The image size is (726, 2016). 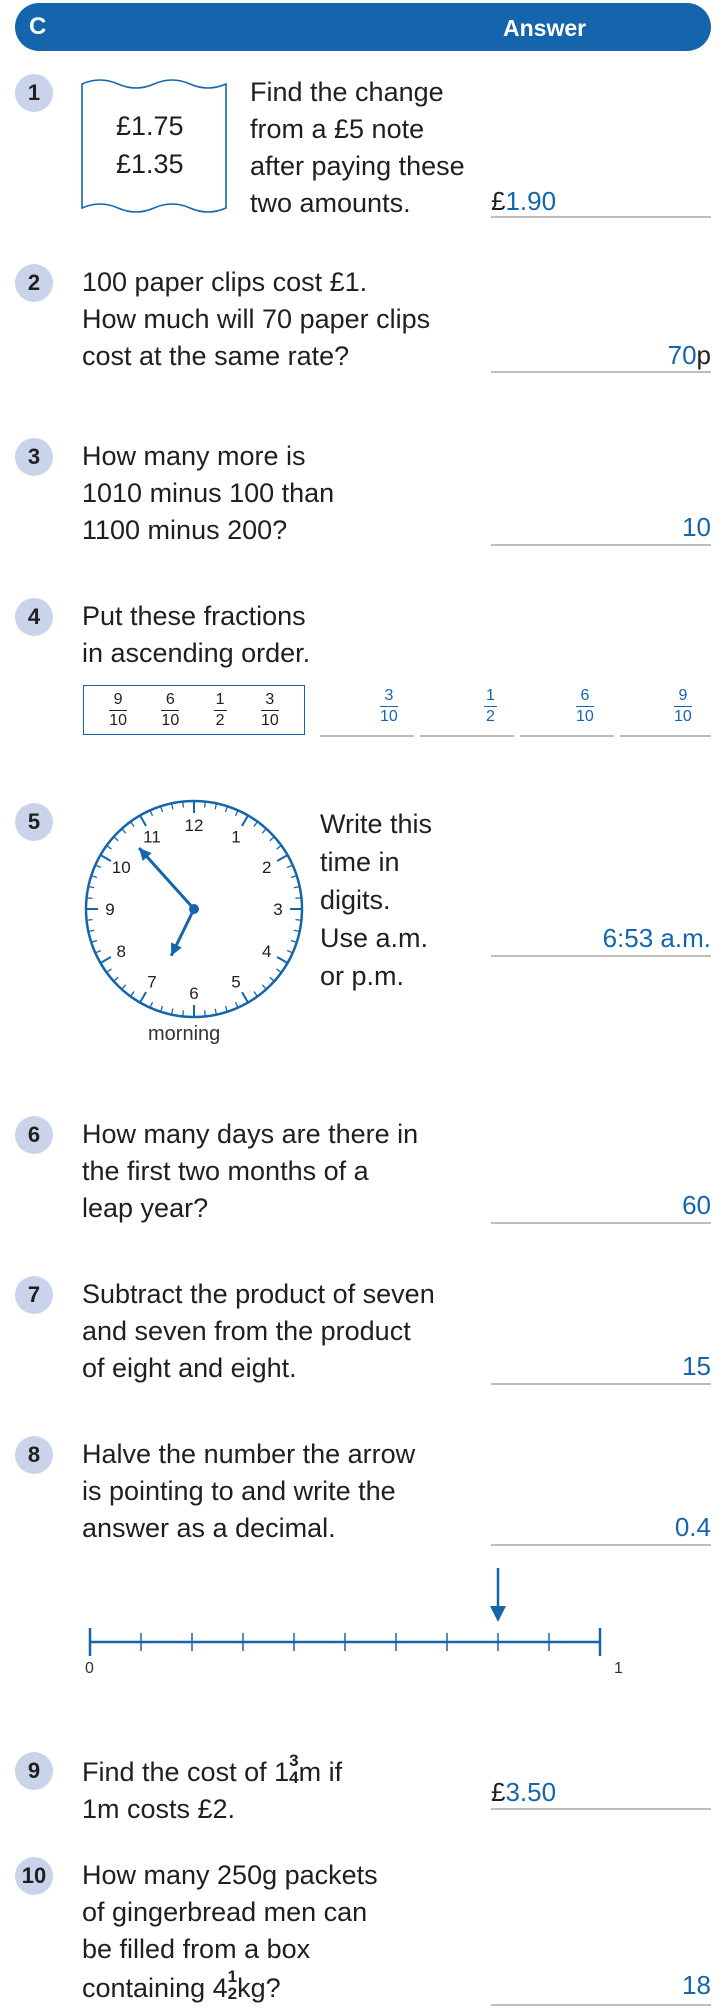 What do you see at coordinates (246, 1331) in the screenshot?
I see `question-line: and seven from the product` at bounding box center [246, 1331].